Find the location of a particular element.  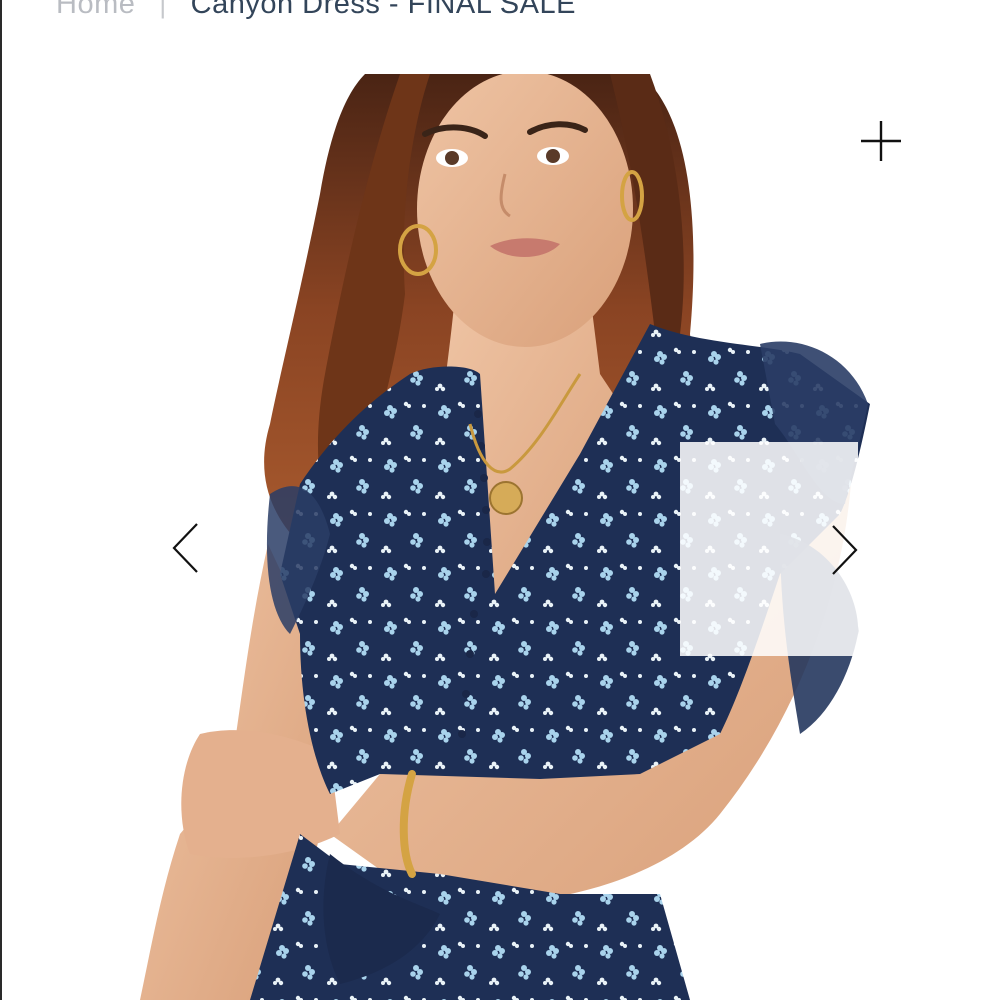

chevron-right-icon is located at coordinates (845, 550).